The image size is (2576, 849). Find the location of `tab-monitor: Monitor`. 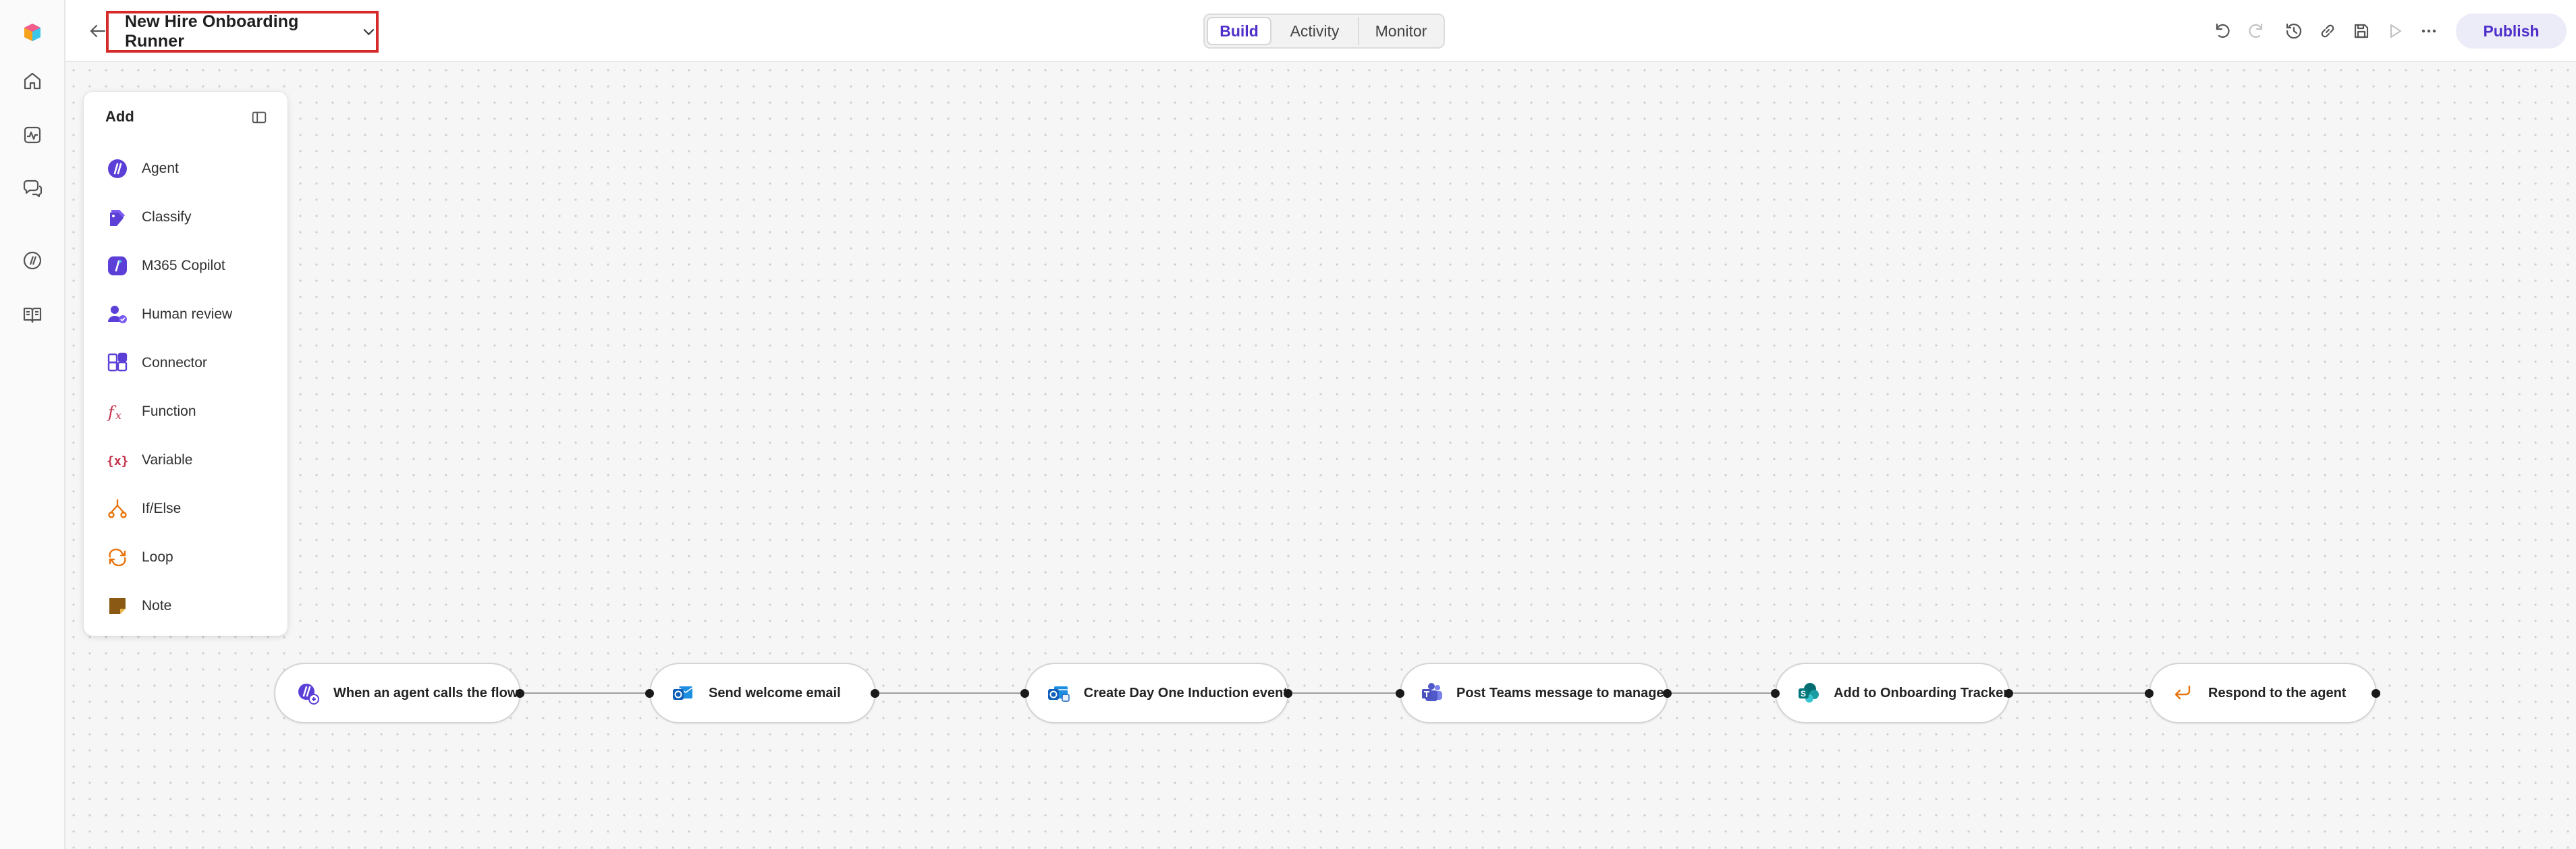

tab-monitor: Monitor is located at coordinates (1401, 31).